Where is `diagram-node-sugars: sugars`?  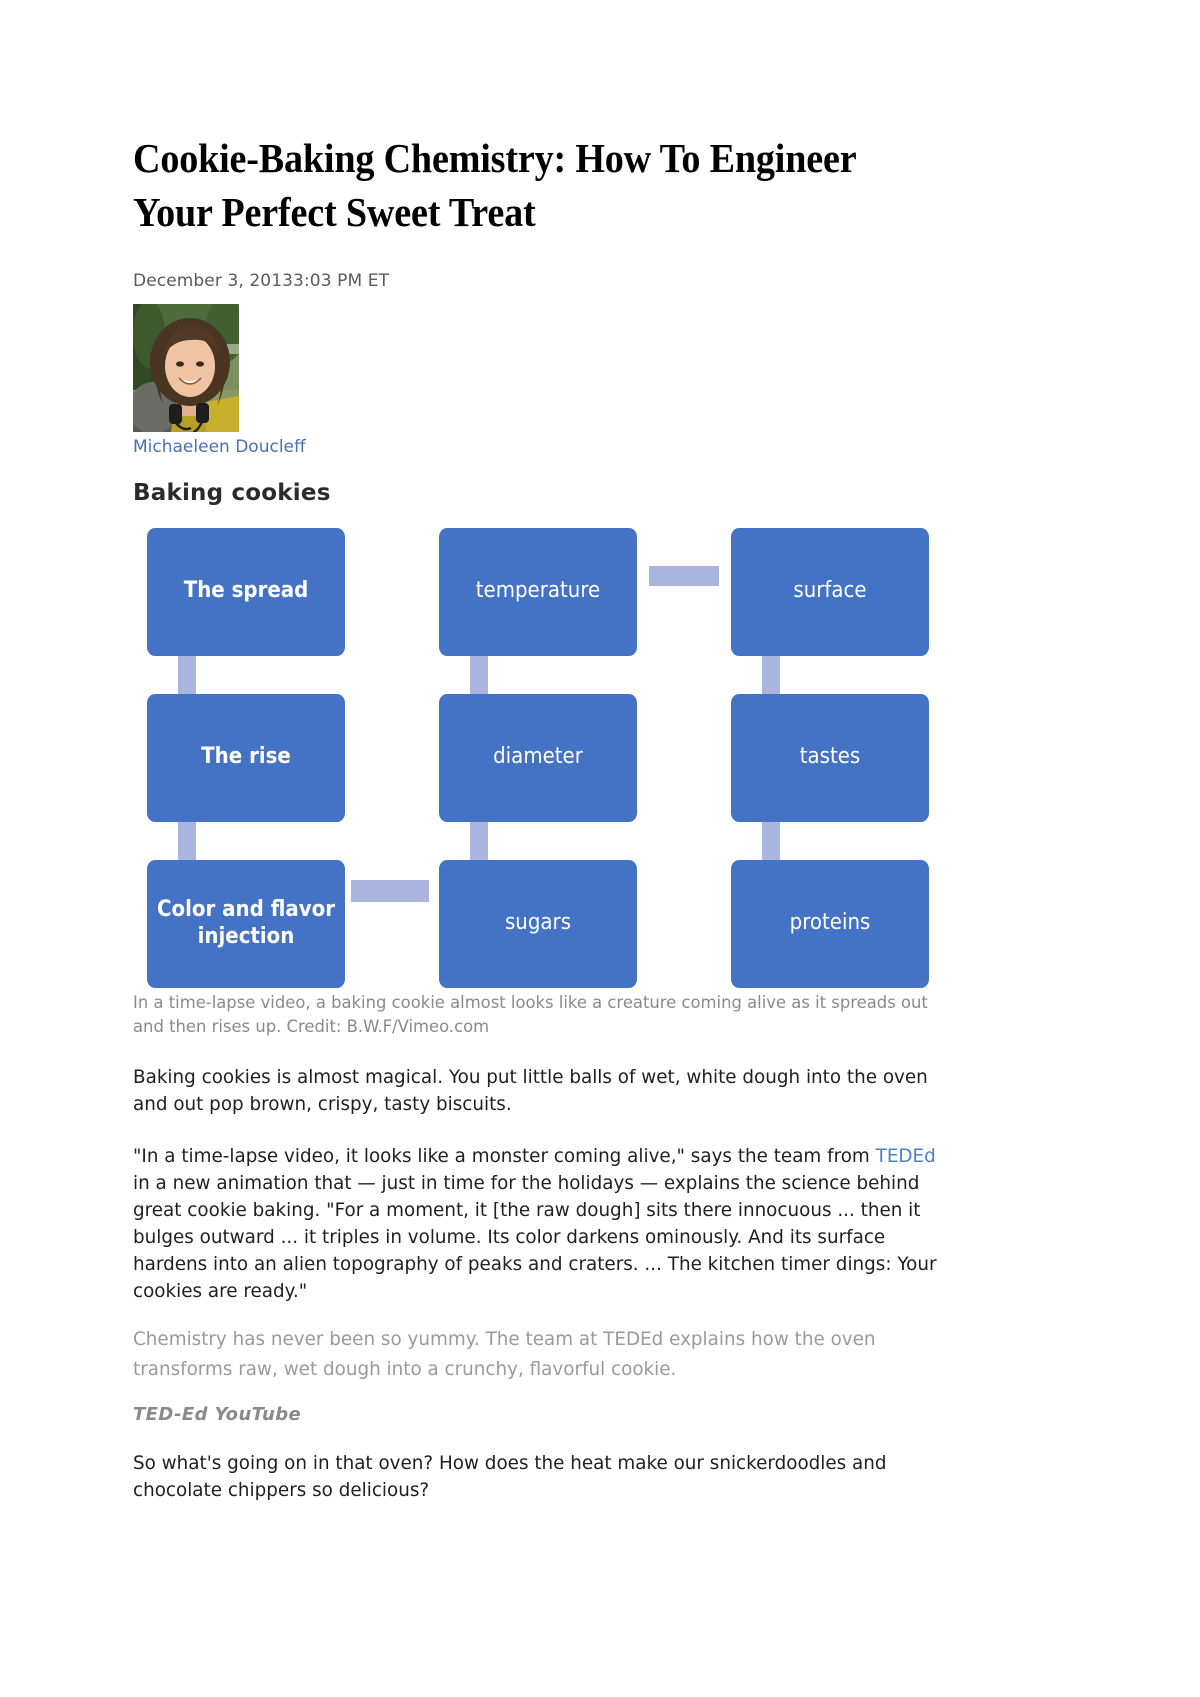 diagram-node-sugars: sugars is located at coordinates (538, 923).